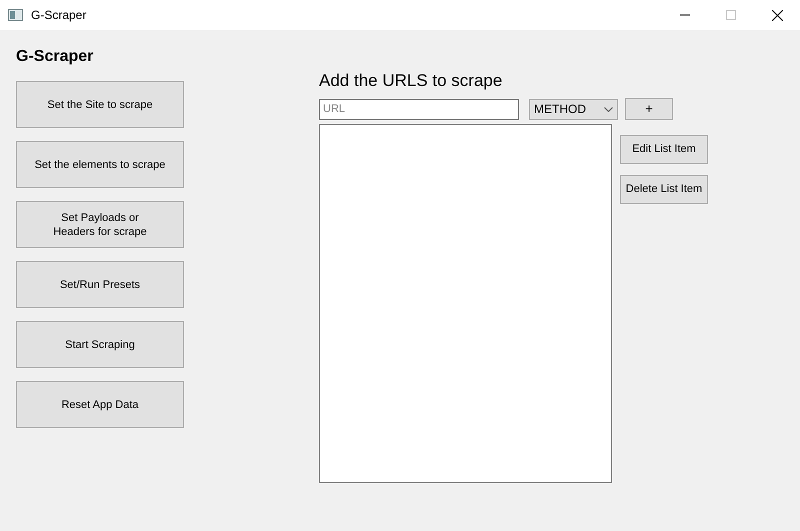 This screenshot has width=800, height=531. What do you see at coordinates (777, 15) in the screenshot?
I see `close-icon` at bounding box center [777, 15].